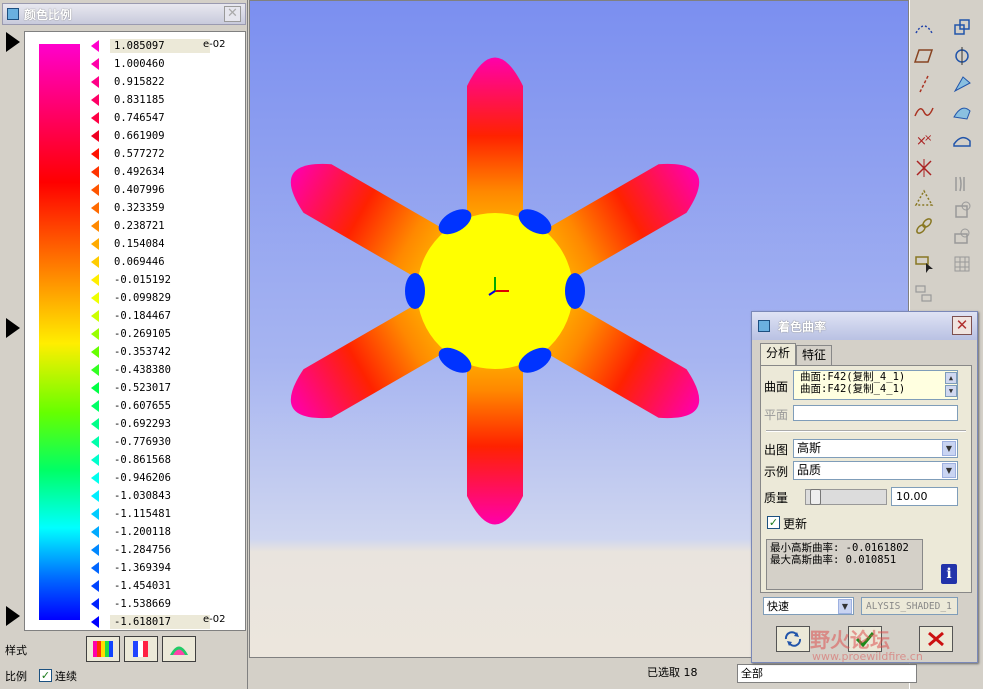  What do you see at coordinates (924, 140) in the screenshot?
I see `point-icon: × ×` at bounding box center [924, 140].